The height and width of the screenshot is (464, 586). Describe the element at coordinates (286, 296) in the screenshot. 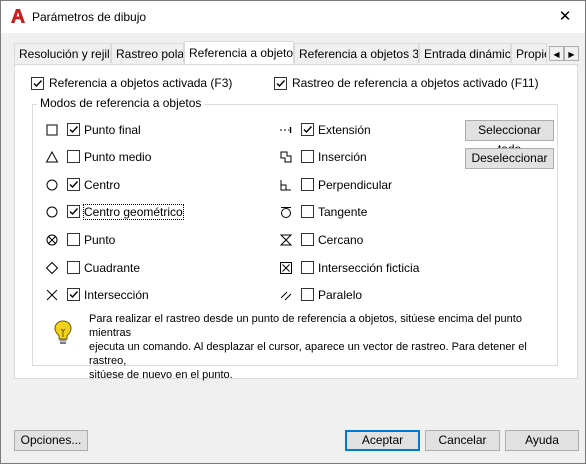

I see `parallel-icon` at that location.